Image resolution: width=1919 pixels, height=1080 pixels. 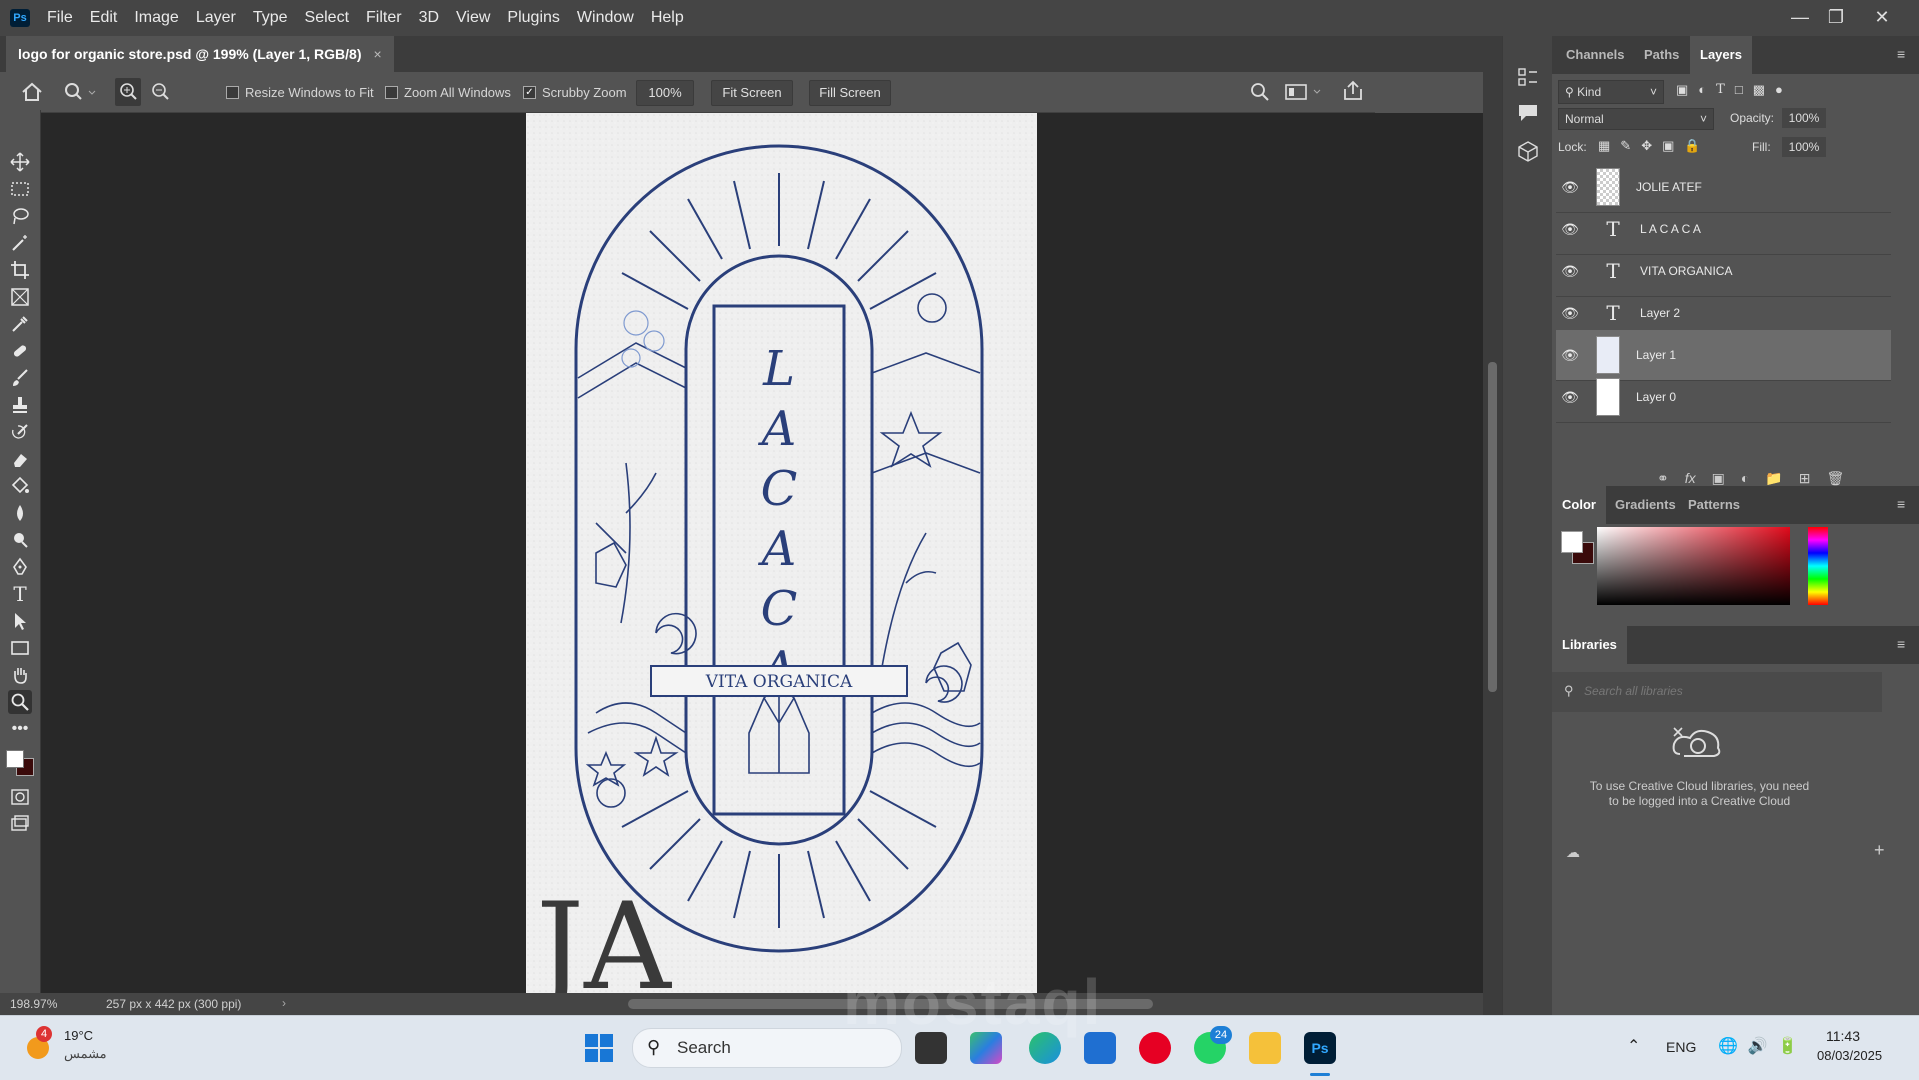 What do you see at coordinates (1573, 852) in the screenshot?
I see `cloud-sync-icon: ☁` at bounding box center [1573, 852].